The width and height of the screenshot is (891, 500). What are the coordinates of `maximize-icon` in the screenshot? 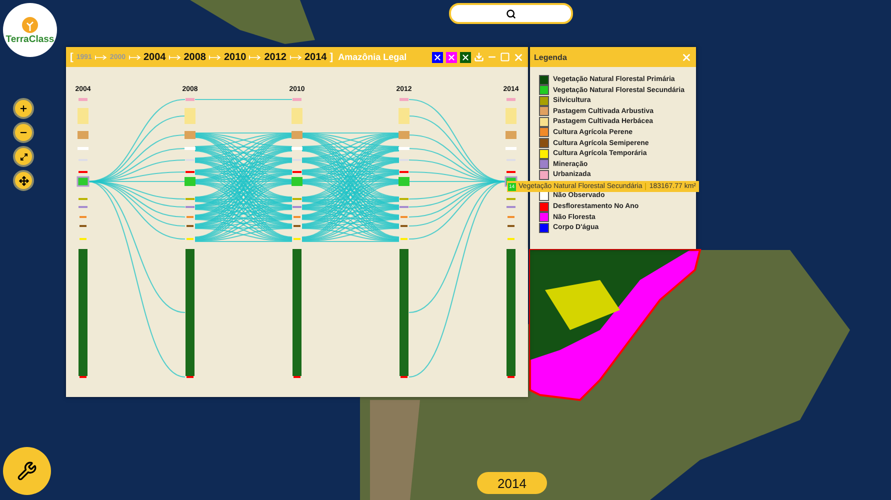 It's located at (505, 57).